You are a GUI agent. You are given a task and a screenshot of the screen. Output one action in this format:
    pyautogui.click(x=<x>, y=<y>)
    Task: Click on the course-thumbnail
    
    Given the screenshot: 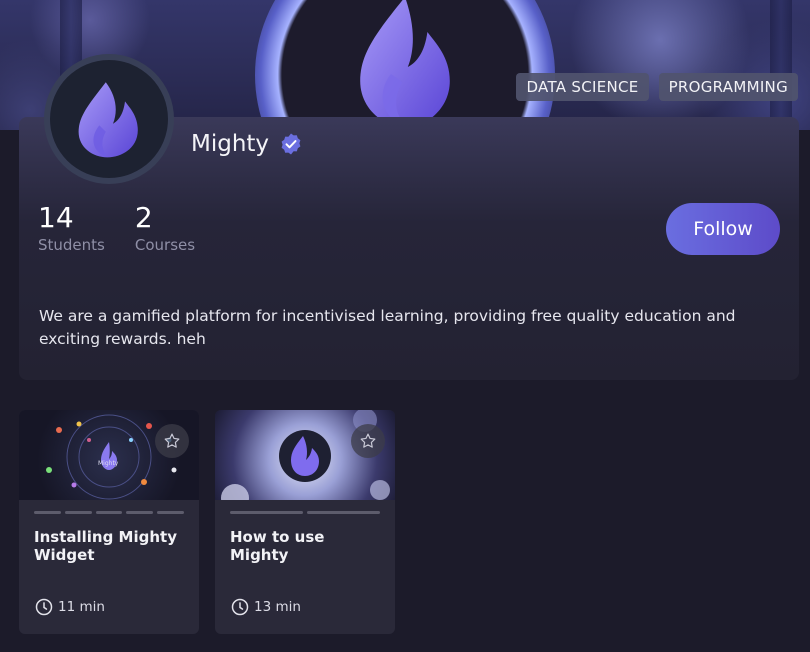 What is the action you would take?
    pyautogui.click(x=305, y=455)
    